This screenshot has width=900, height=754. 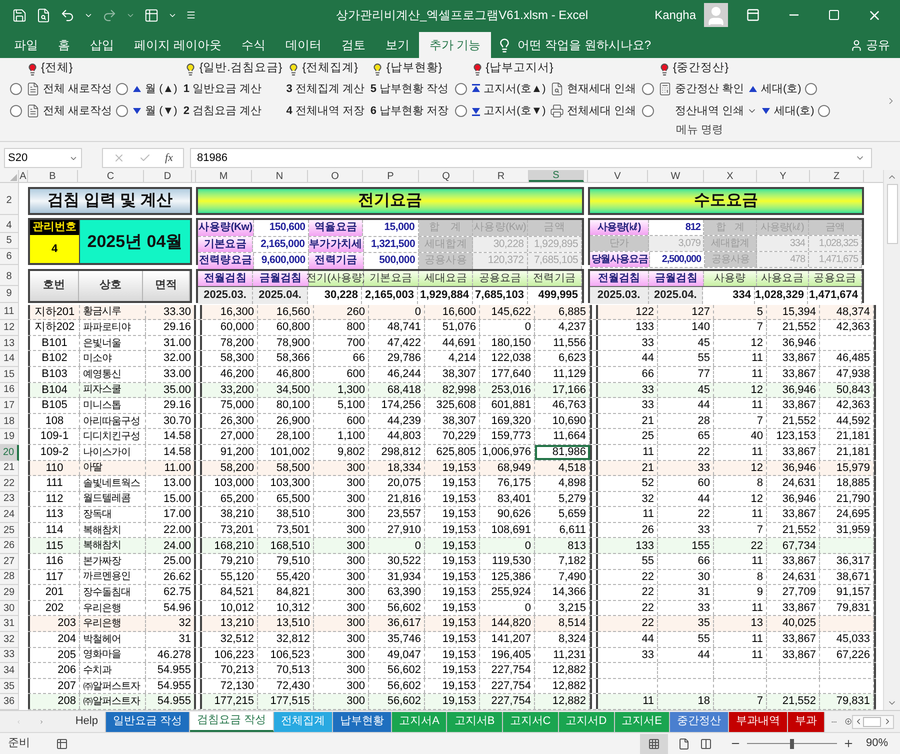 I want to click on table-icon, so click(x=151, y=15).